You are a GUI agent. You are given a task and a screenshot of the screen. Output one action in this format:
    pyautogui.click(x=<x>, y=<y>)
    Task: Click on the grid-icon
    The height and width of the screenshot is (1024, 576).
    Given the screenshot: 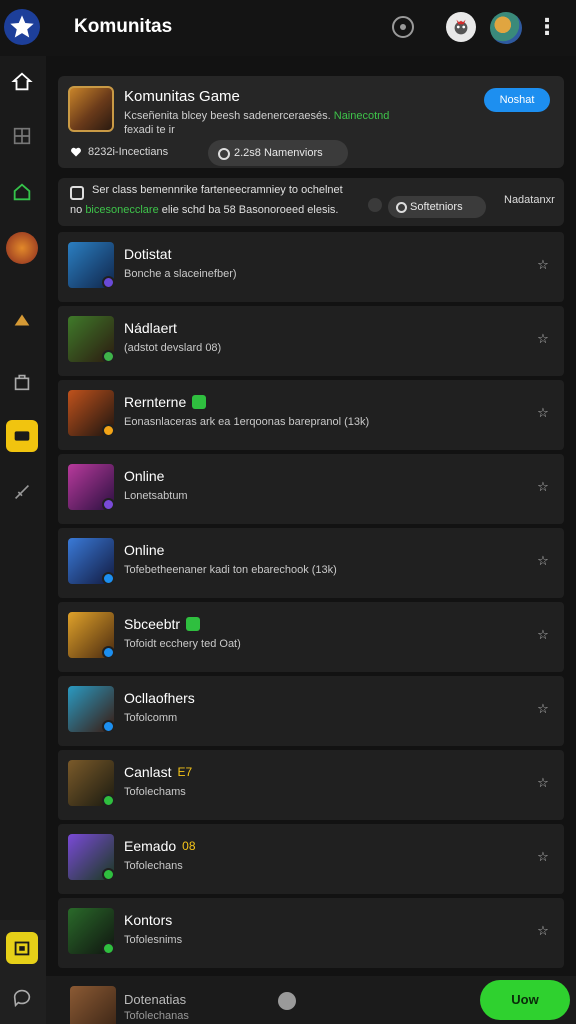 What is the action you would take?
    pyautogui.click(x=22, y=136)
    